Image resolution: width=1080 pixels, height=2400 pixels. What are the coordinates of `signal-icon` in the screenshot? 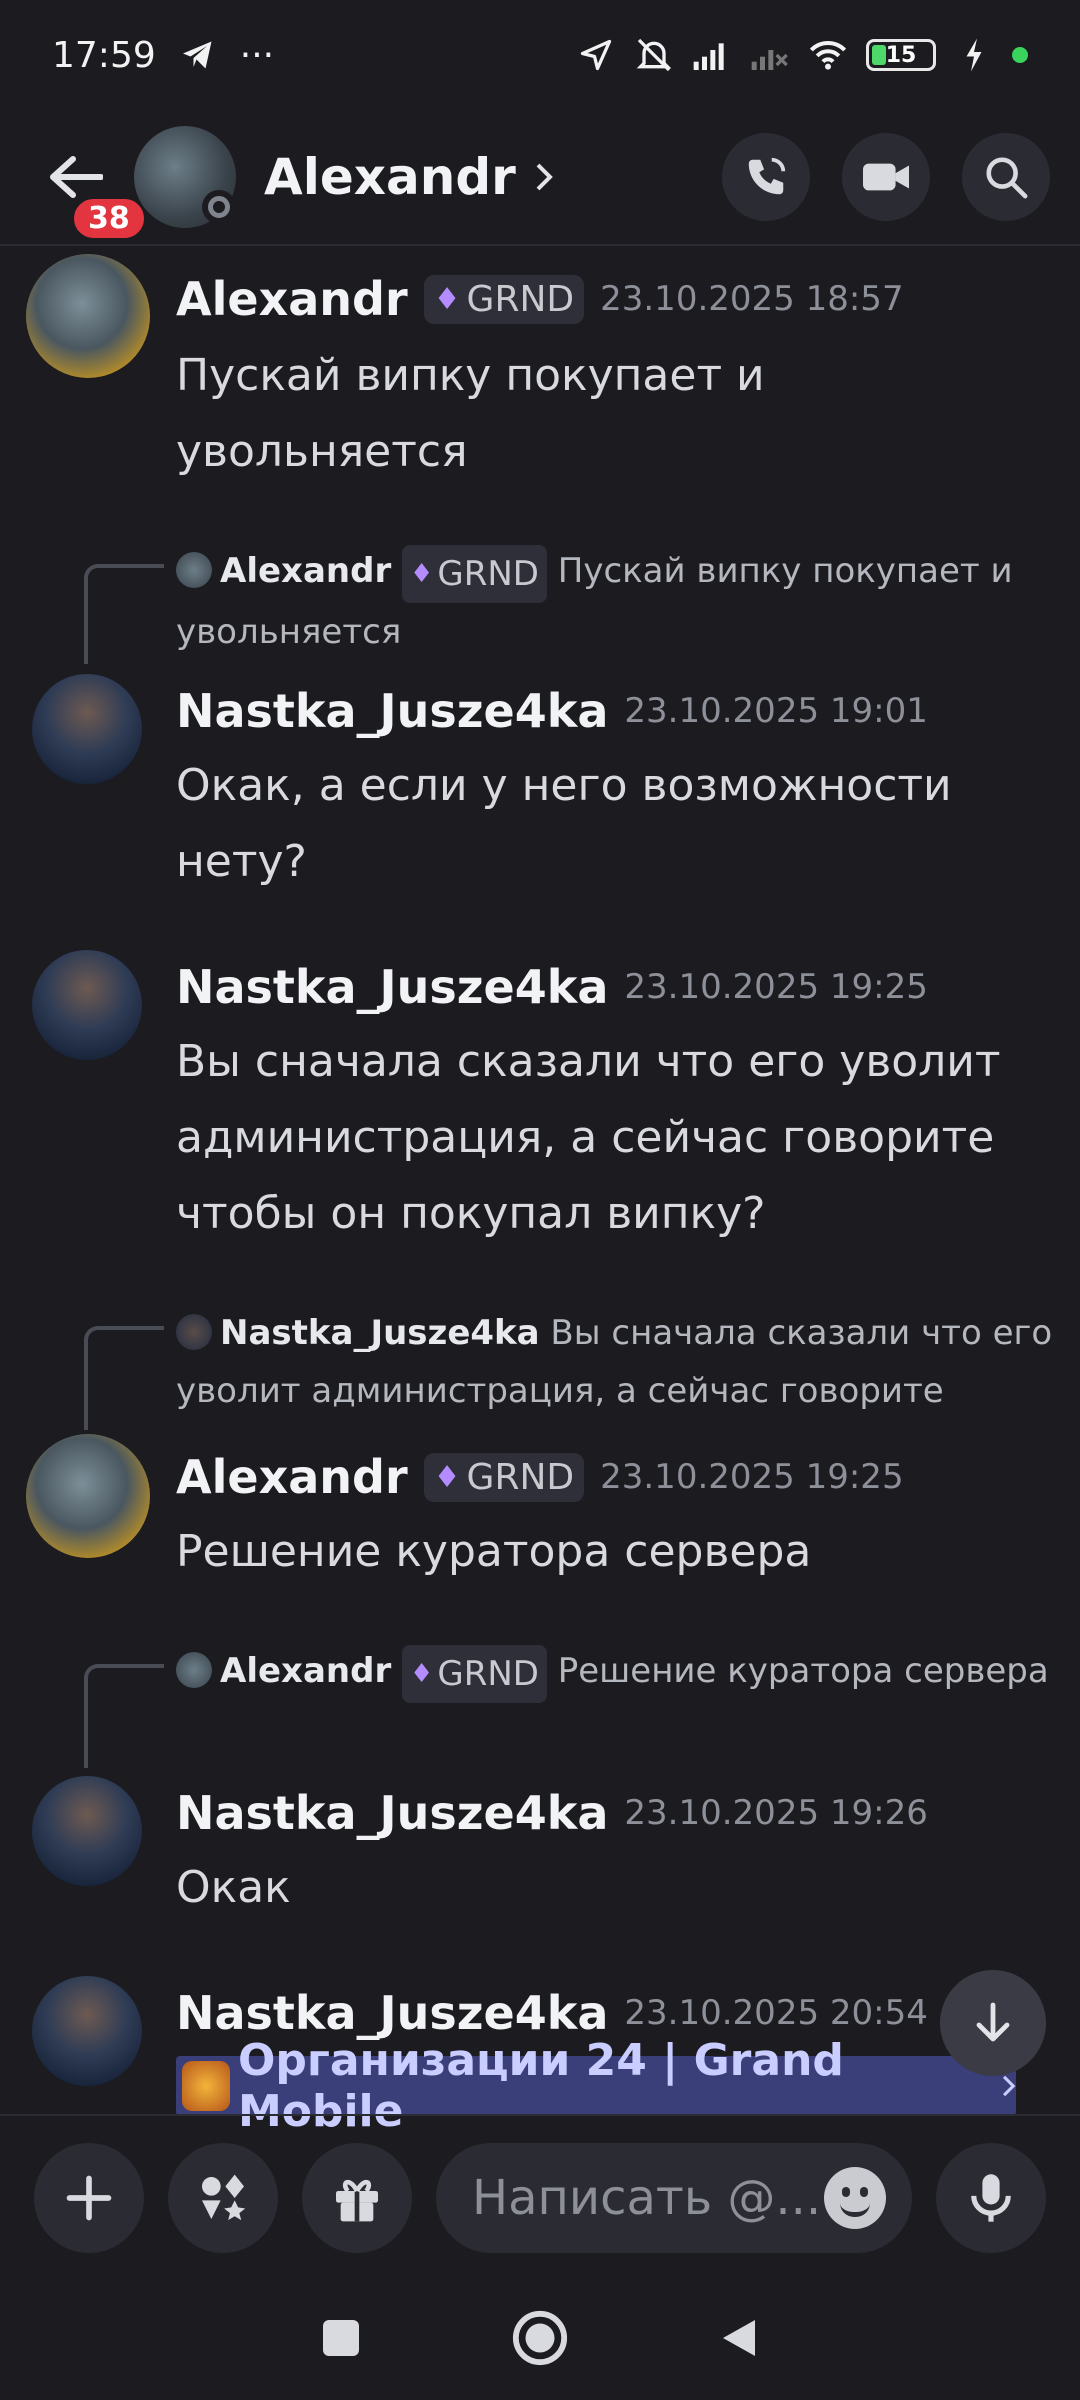 It's located at (712, 55).